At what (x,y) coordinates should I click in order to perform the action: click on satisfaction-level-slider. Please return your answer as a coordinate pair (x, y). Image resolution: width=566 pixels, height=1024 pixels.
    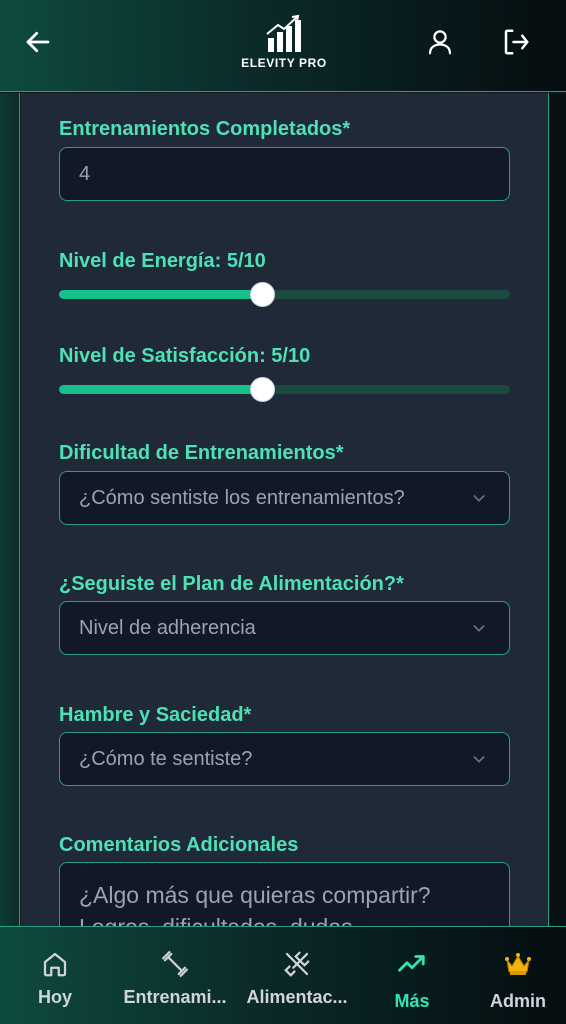
    Looking at the image, I should click on (284, 389).